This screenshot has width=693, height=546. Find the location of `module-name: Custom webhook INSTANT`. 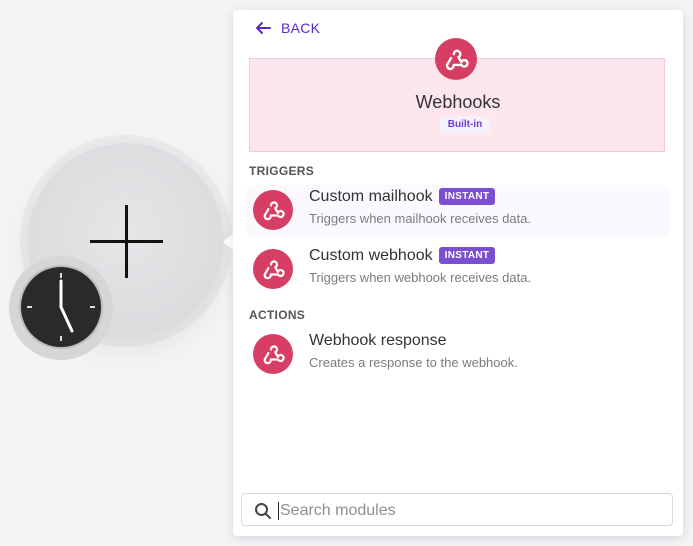

module-name: Custom webhook INSTANT is located at coordinates (402, 256).